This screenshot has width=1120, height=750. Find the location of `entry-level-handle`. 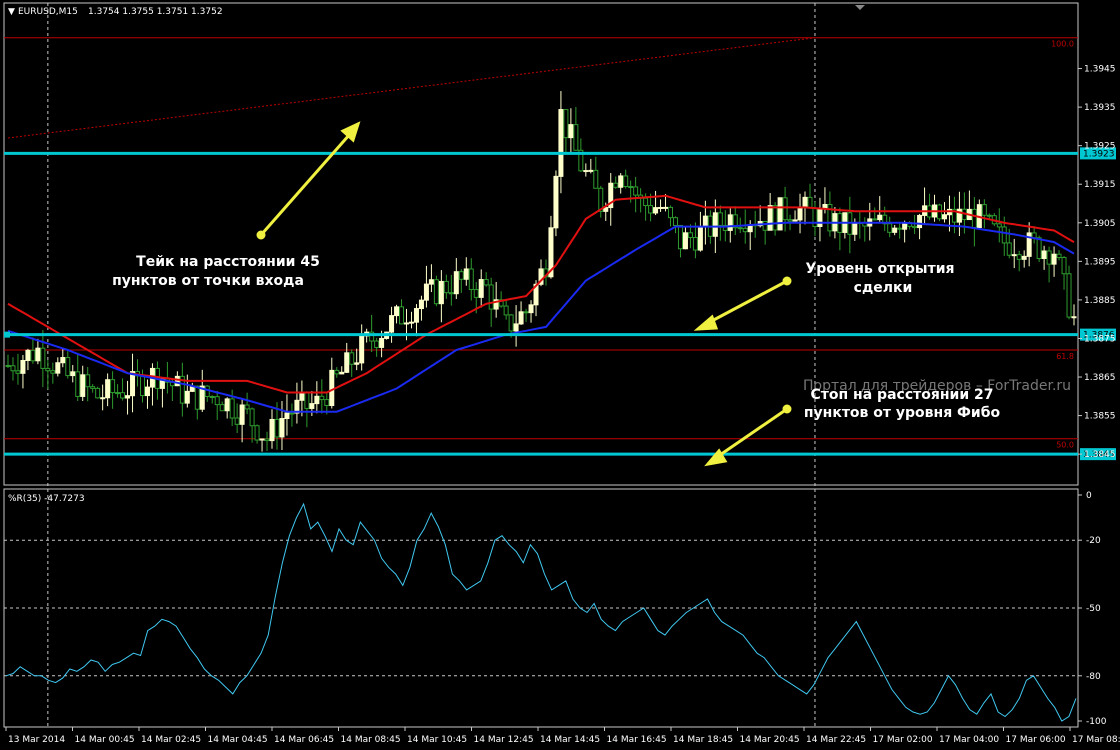

entry-level-handle is located at coordinates (7, 334).